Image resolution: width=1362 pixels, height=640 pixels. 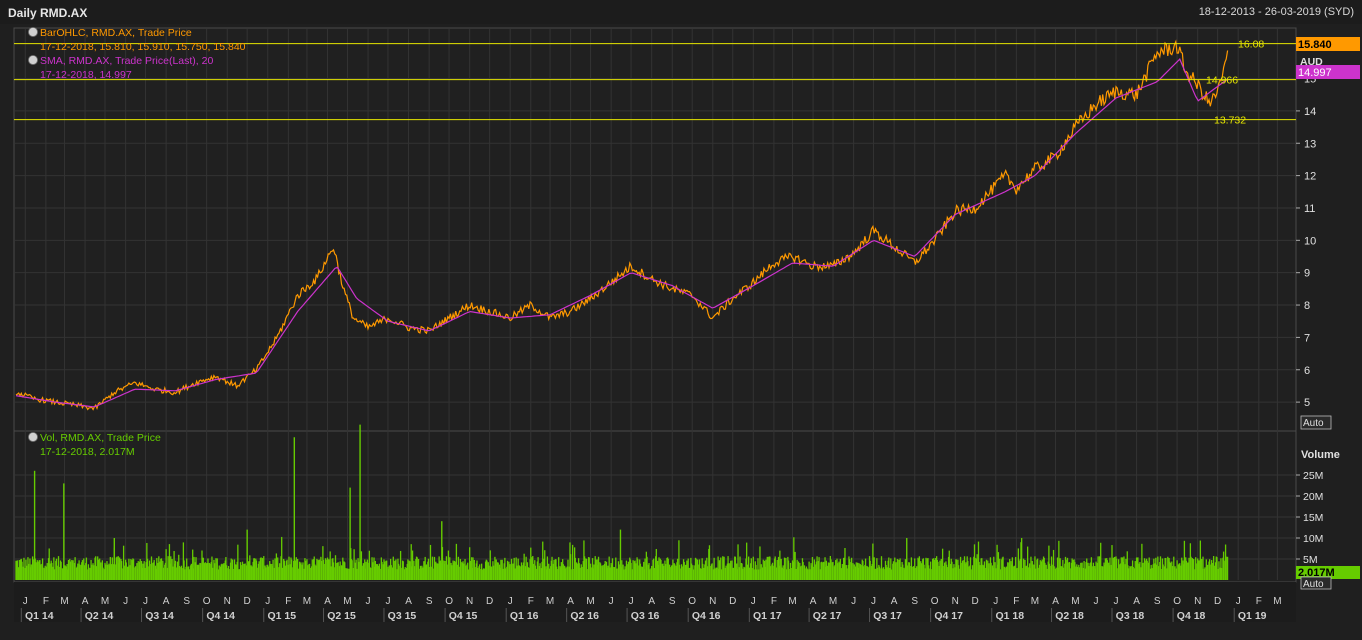 What do you see at coordinates (1222, 81) in the screenshot?
I see `horizontal-line-label: 14.966` at bounding box center [1222, 81].